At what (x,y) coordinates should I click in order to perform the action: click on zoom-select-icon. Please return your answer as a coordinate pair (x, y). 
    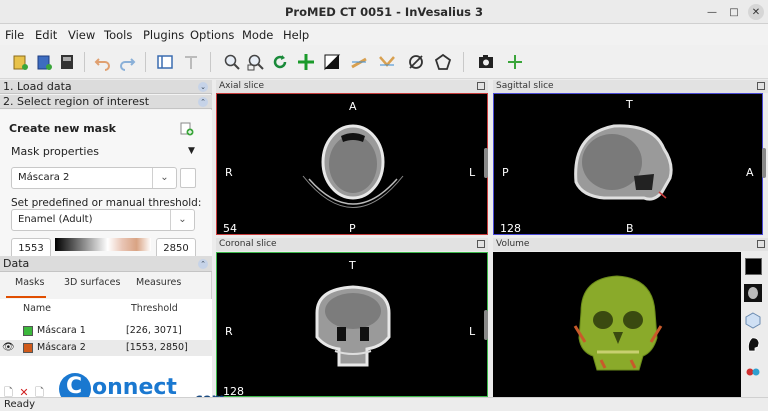
    Looking at the image, I should click on (256, 62).